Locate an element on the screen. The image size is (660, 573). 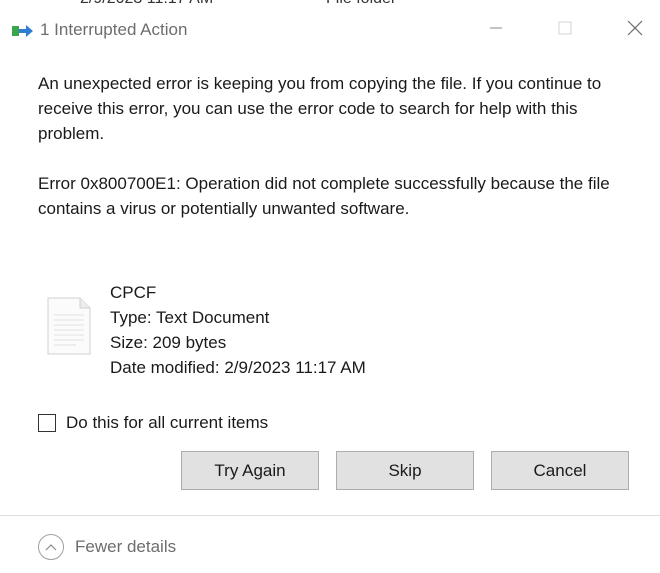
close-icon is located at coordinates (635, 30).